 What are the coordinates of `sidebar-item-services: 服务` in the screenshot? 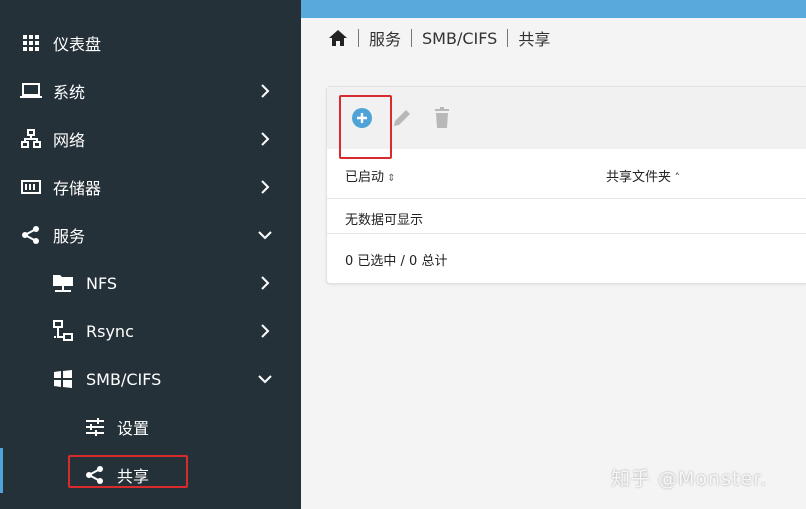 It's located at (150, 235).